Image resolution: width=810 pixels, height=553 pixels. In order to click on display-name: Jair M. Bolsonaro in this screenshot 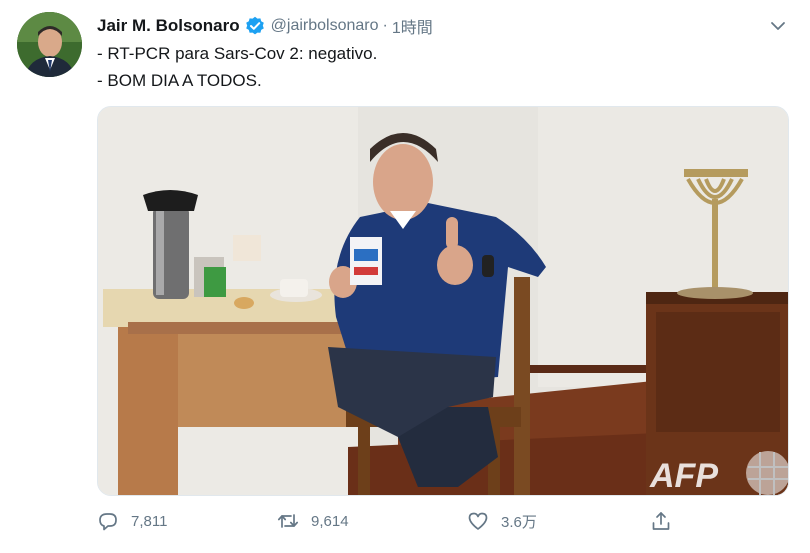, I will do `click(168, 26)`.